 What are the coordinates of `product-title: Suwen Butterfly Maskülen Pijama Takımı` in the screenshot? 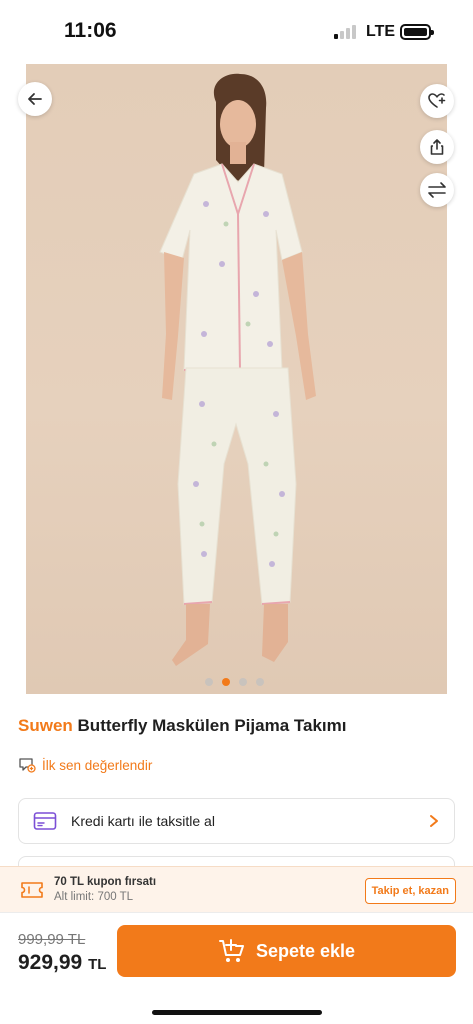 It's located at (182, 726).